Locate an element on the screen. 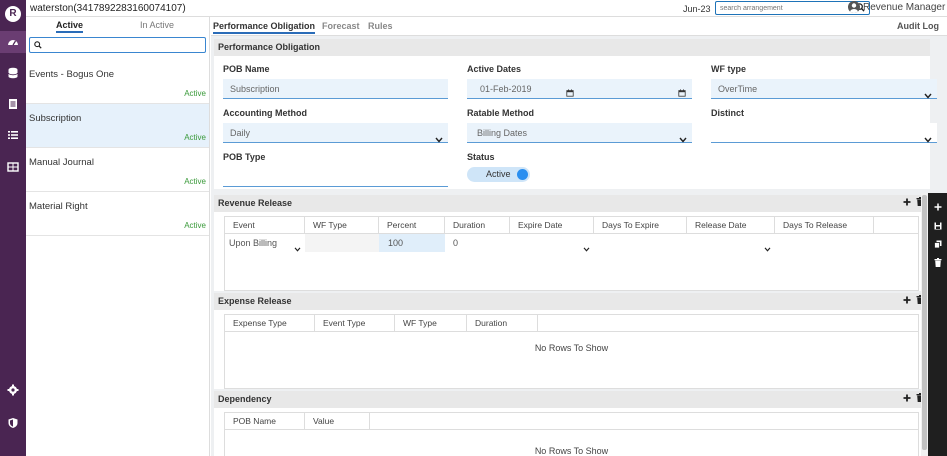 The height and width of the screenshot is (456, 947). list-item: Material Right Active is located at coordinates (117, 214).